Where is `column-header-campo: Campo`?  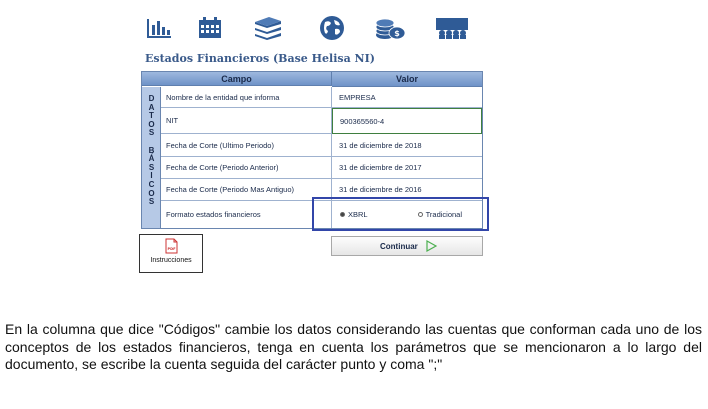 column-header-campo: Campo is located at coordinates (237, 79).